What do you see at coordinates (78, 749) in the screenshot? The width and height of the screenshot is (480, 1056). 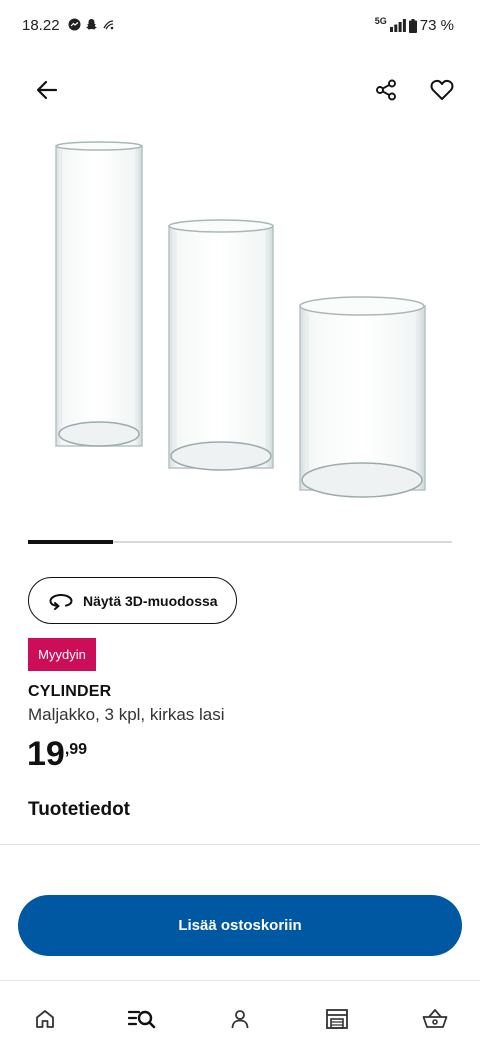 I see `price-decimal: 99` at bounding box center [78, 749].